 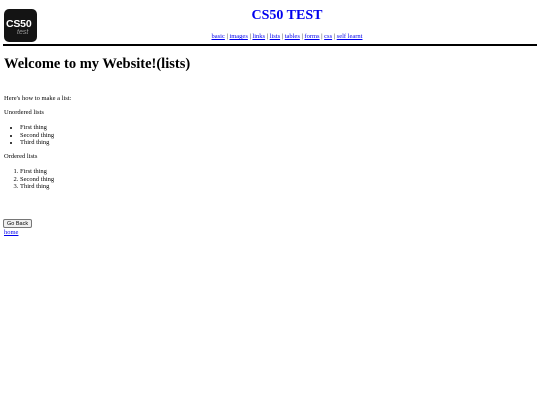 What do you see at coordinates (258, 36) in the screenshot?
I see `nav-link-links: links` at bounding box center [258, 36].